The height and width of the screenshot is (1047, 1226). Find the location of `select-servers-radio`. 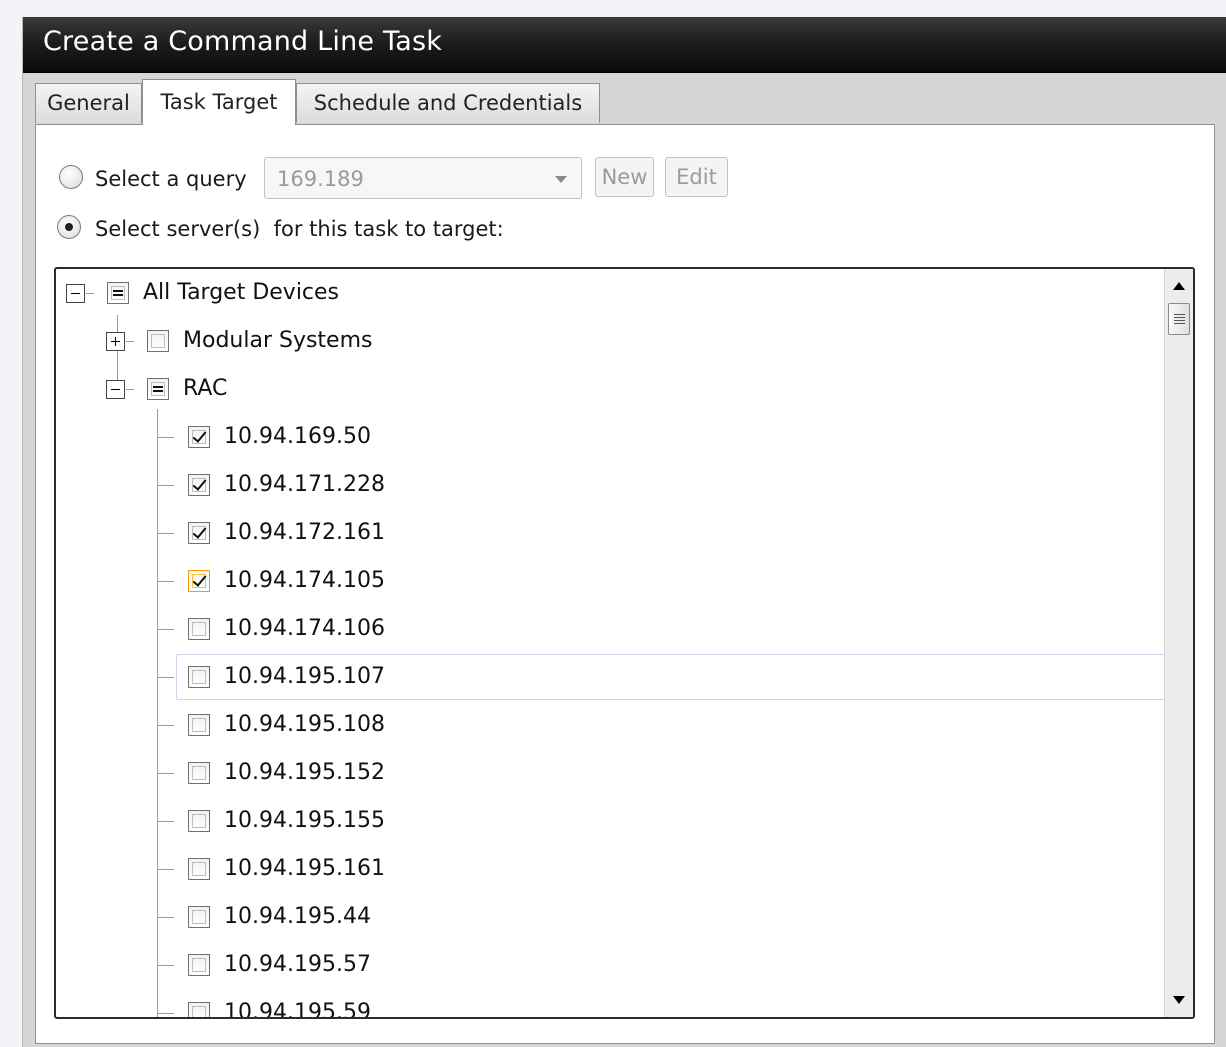

select-servers-radio is located at coordinates (69, 227).